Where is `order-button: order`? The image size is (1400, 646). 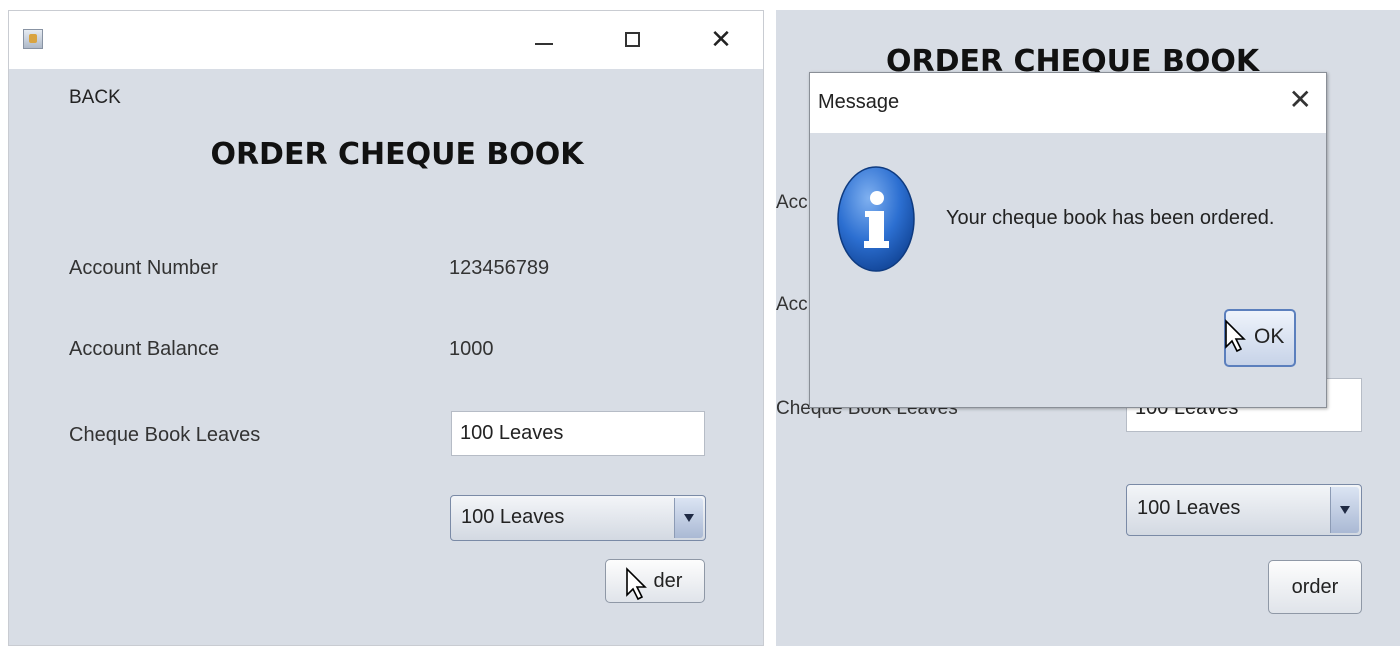 order-button: order is located at coordinates (1315, 587).